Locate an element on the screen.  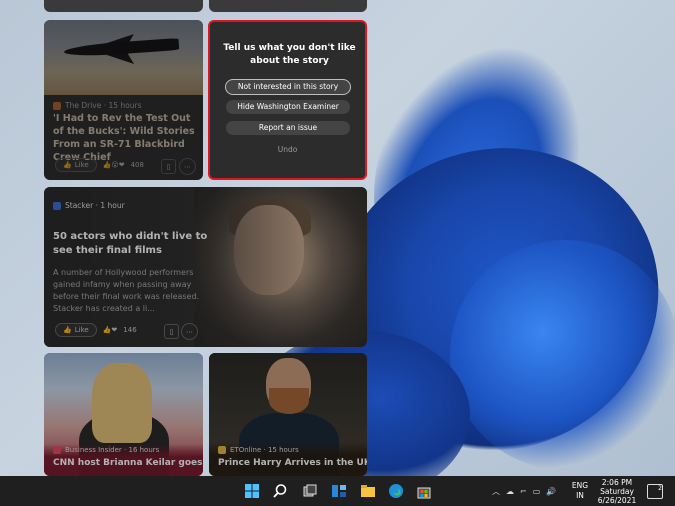
store-icon is located at coordinates (424, 491).